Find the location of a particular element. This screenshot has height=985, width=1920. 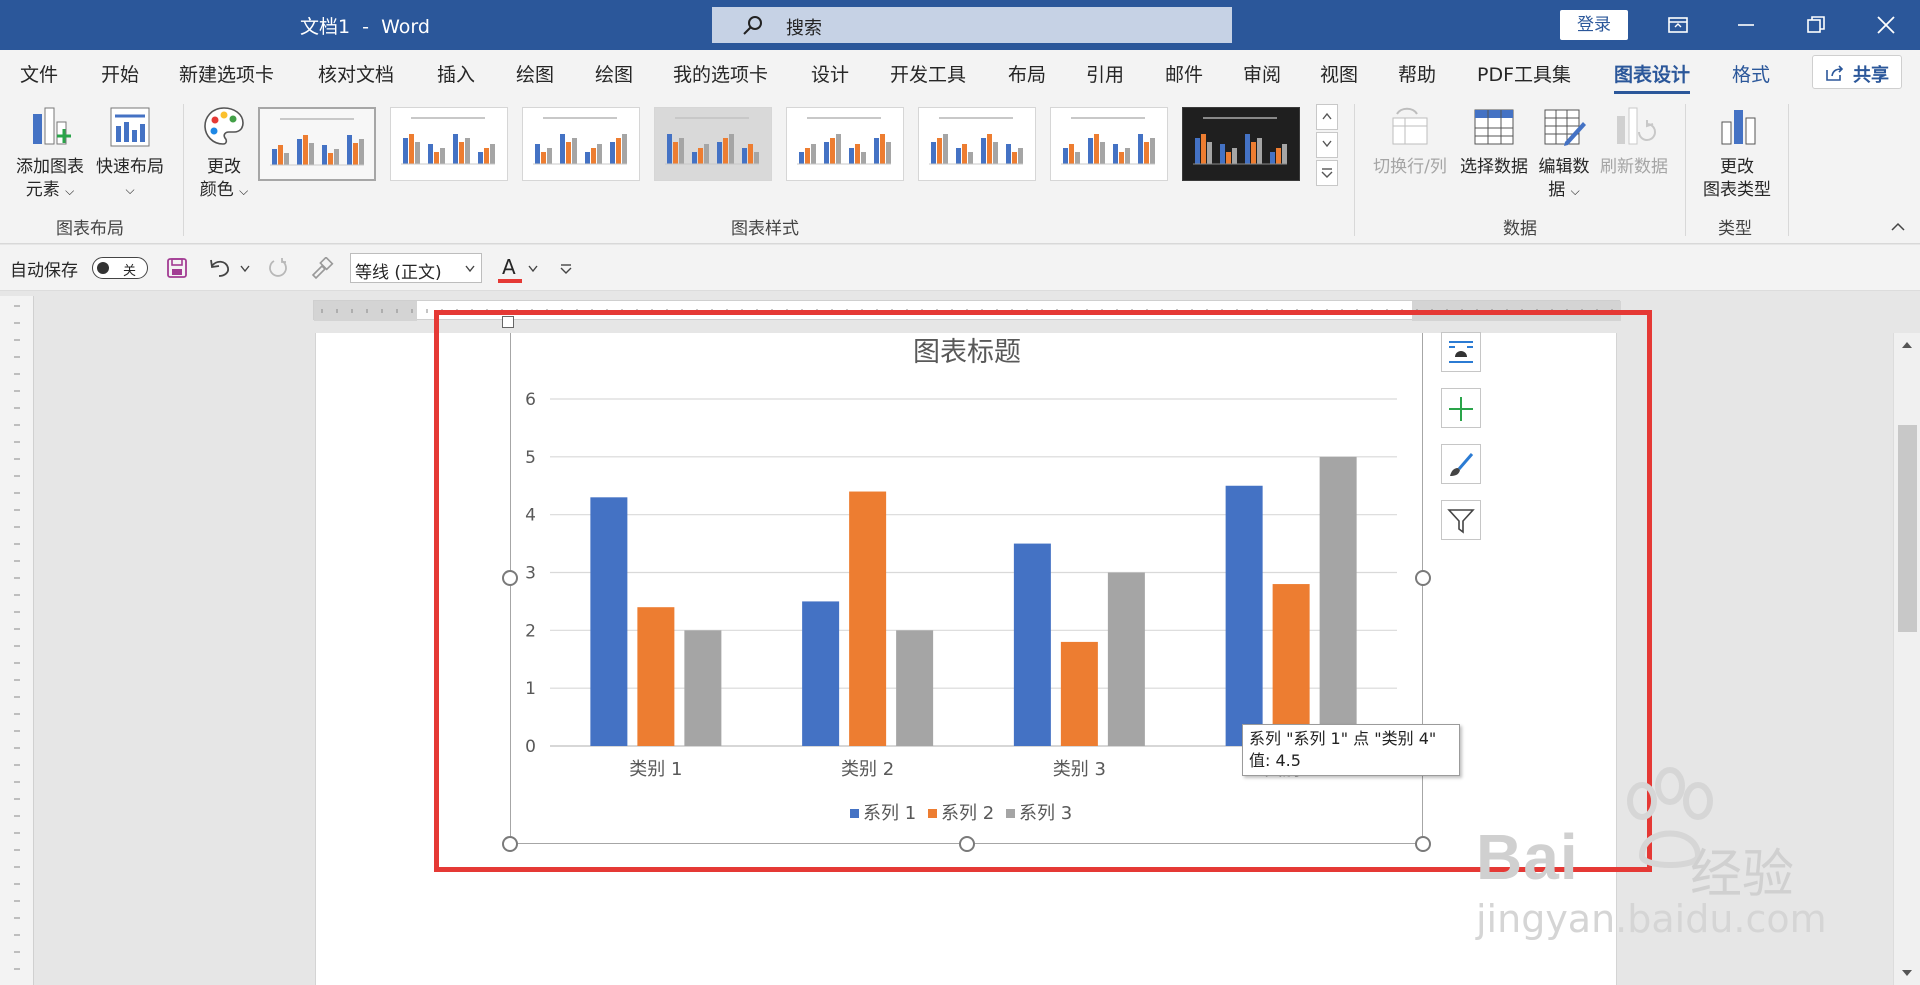

chevron-down-icon is located at coordinates (470, 269).